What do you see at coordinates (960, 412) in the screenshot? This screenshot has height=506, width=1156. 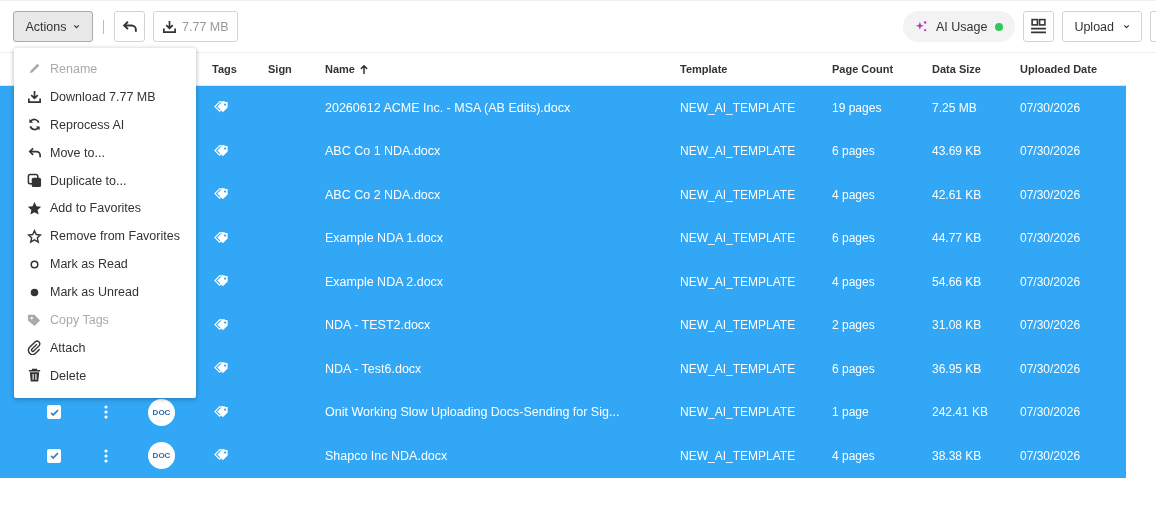 I see `table-cell: 242.41 KB` at bounding box center [960, 412].